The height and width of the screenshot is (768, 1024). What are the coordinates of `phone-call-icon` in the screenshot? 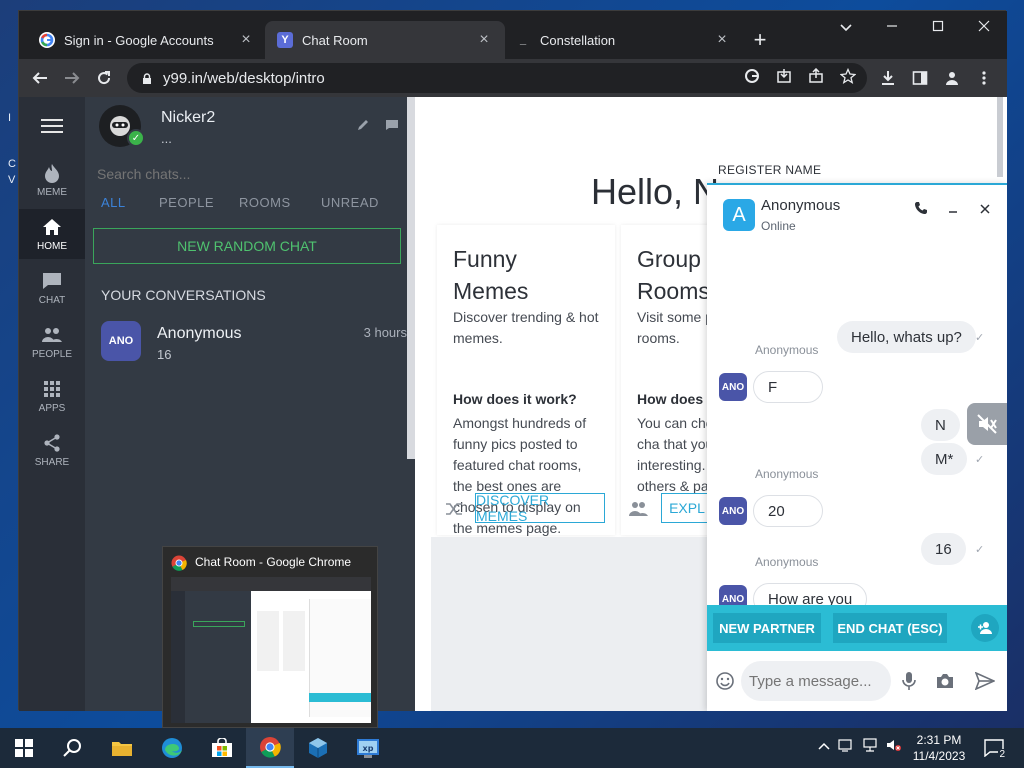 It's located at (921, 210).